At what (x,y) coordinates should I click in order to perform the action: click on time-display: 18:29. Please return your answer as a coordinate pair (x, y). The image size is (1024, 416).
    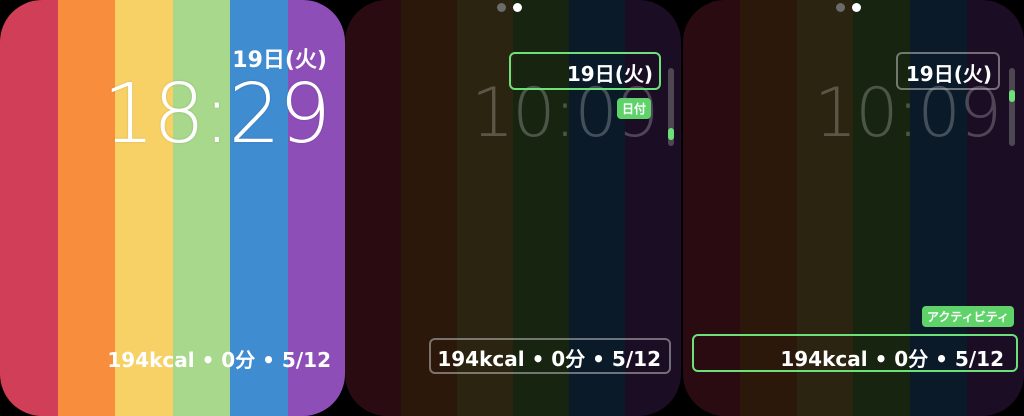
    Looking at the image, I should click on (216, 114).